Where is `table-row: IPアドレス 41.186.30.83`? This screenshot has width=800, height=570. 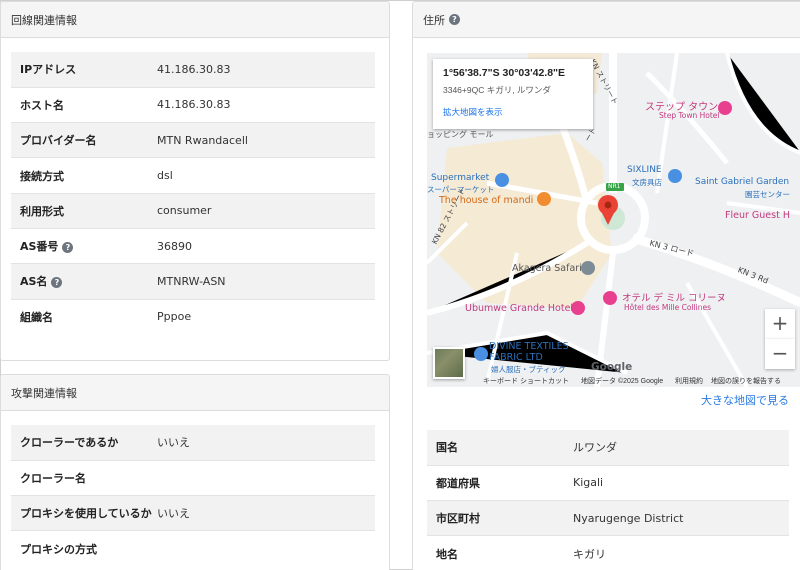
table-row: IPアドレス 41.186.30.83 is located at coordinates (193, 70).